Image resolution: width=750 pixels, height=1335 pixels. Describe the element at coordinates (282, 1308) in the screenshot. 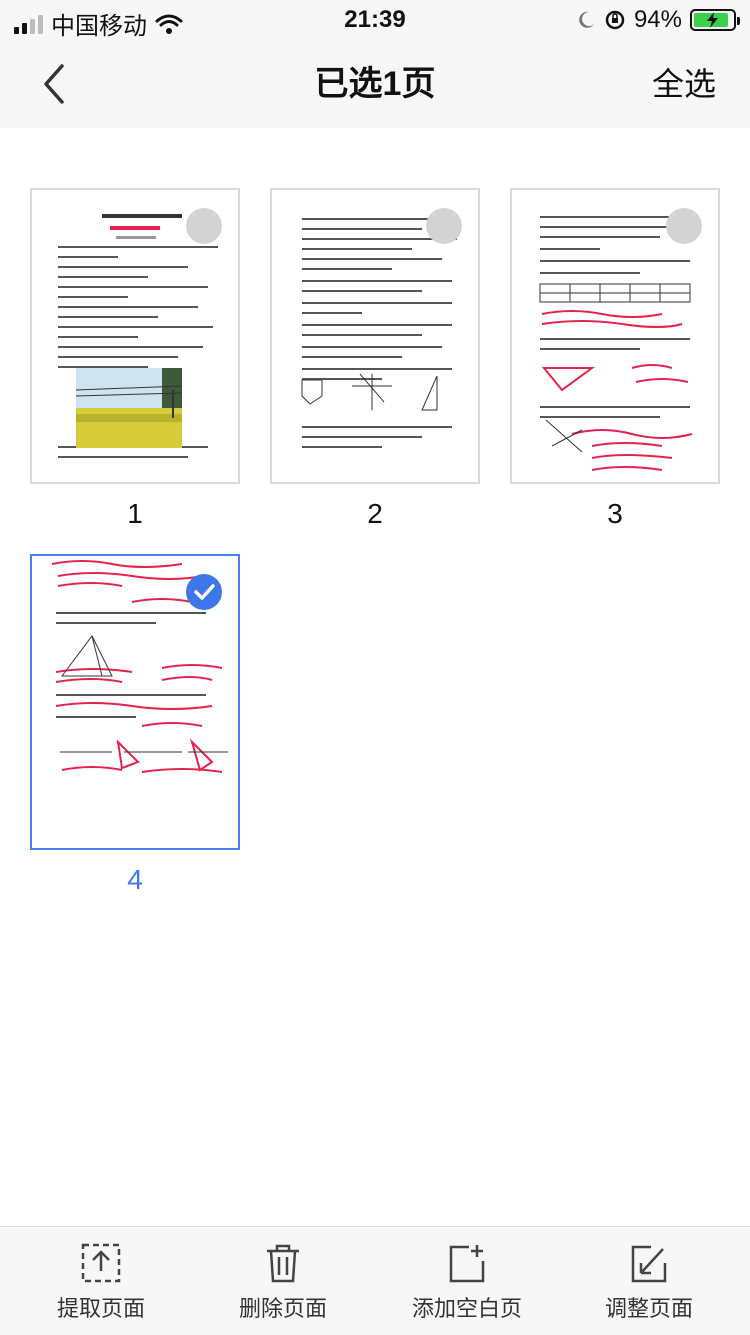

I see `delete-label: 删除页面` at that location.